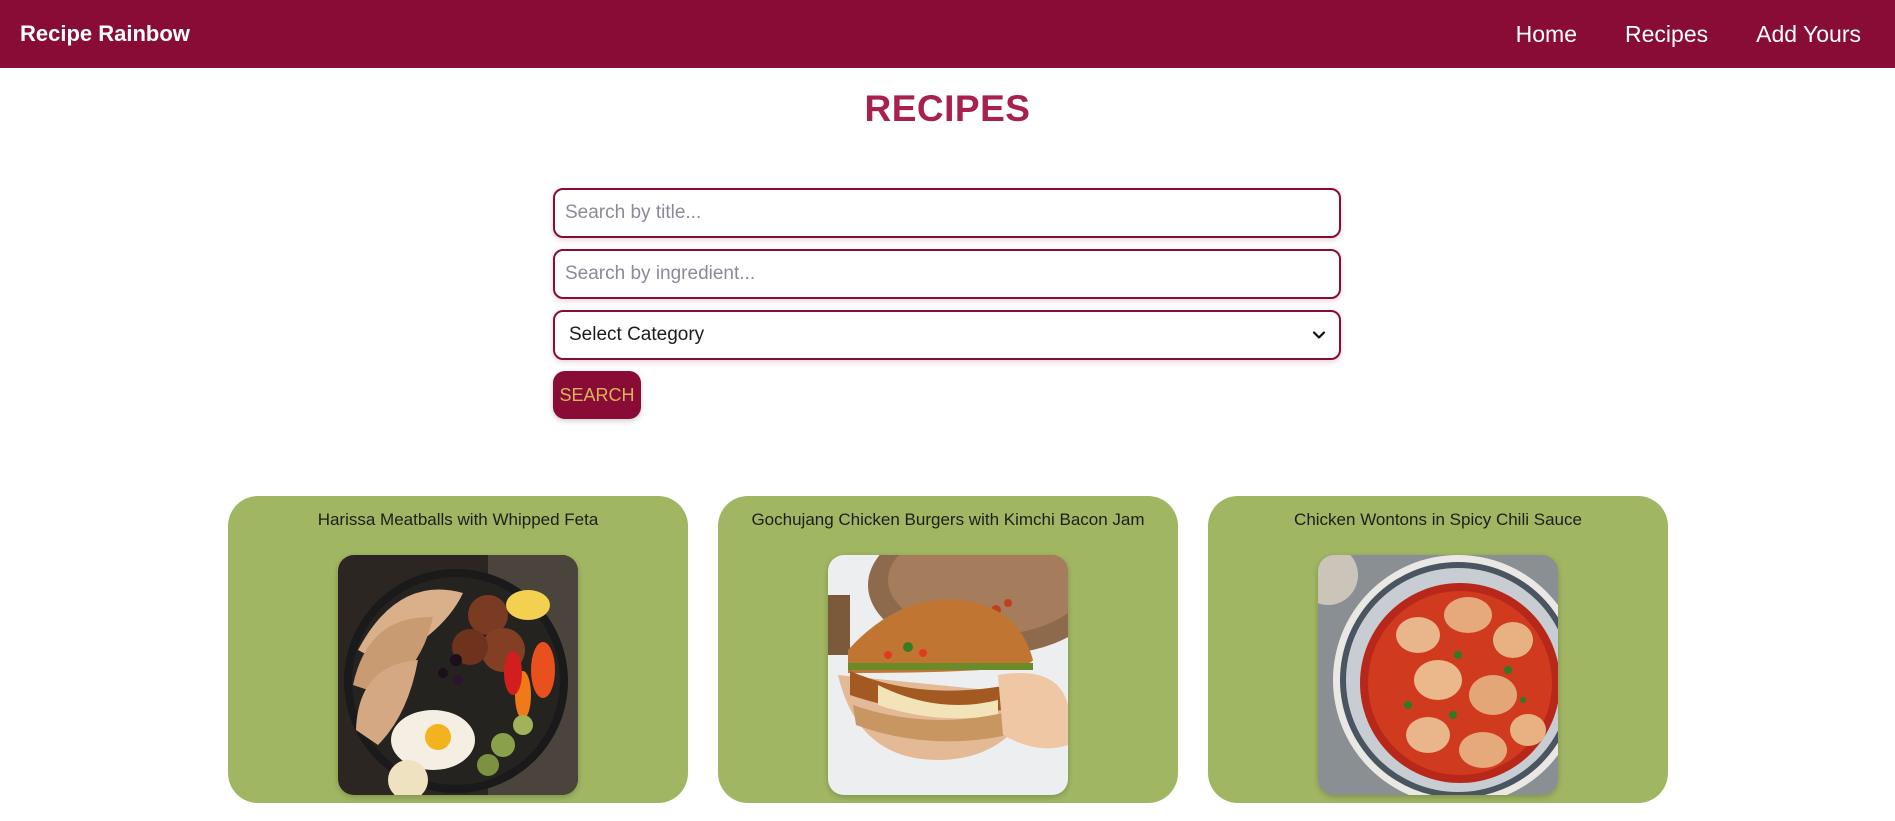 Image resolution: width=1895 pixels, height=821 pixels. Describe the element at coordinates (458, 519) in the screenshot. I see `recipe-card-title: Harissa Meatballs with Whipped Feta` at that location.